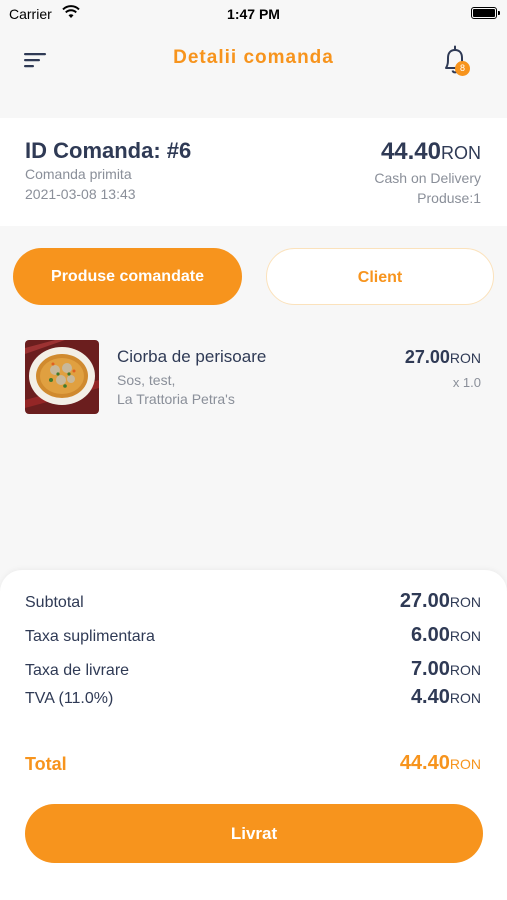 This screenshot has width=507, height=900. I want to click on product-price-currency: RON, so click(465, 358).